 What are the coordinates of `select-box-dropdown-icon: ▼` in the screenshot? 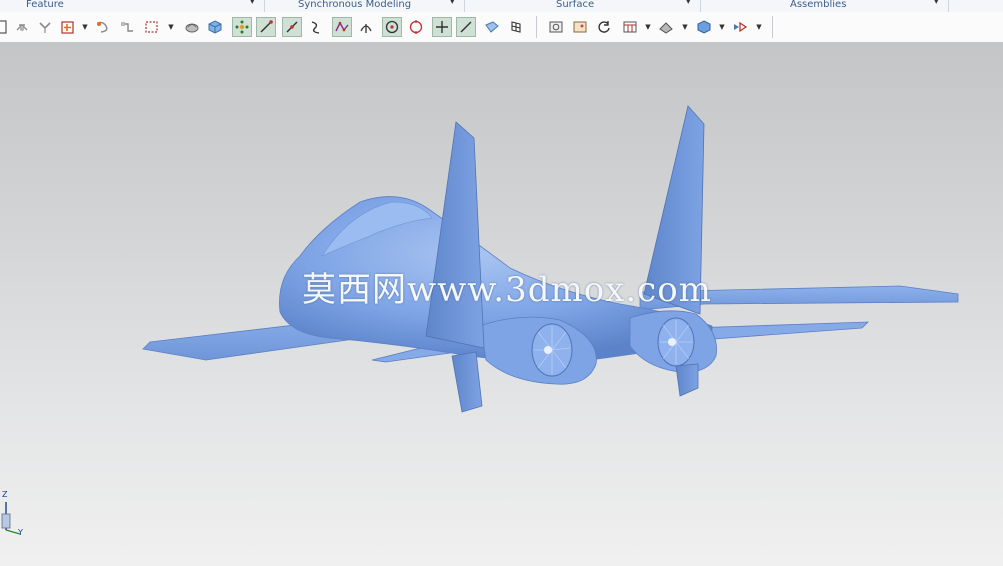 It's located at (171, 27).